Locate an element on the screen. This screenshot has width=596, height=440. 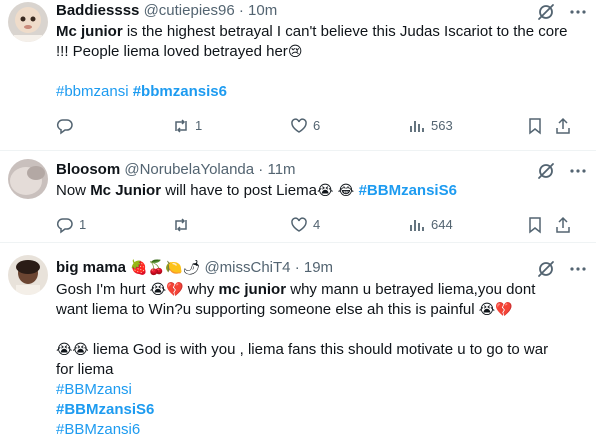
tweet-header: Bloosom @NorubelaYolanda · 11m is located at coordinates (176, 170).